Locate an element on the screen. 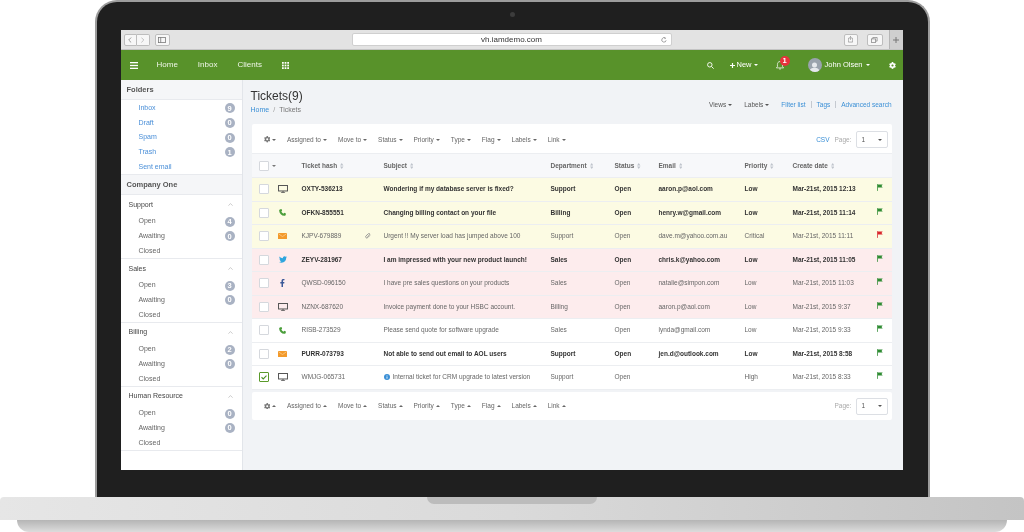 The height and width of the screenshot is (532, 1024). search-icon is located at coordinates (710, 65).